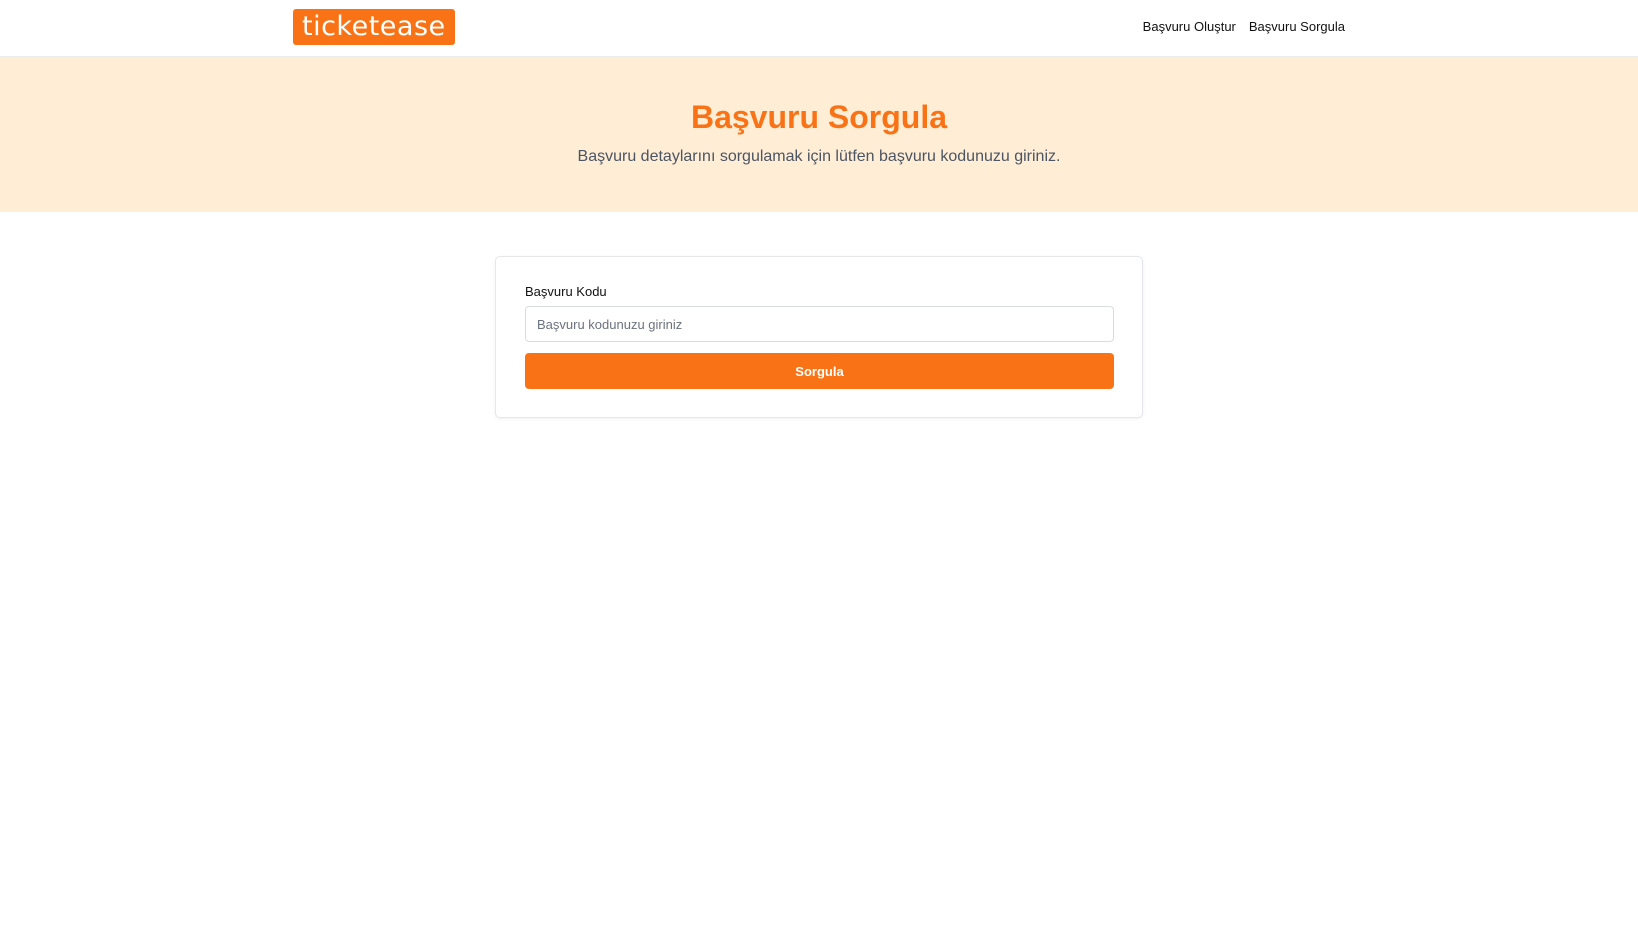 The image size is (1638, 945). I want to click on nav-link-create-application: Başvuru Oluştur, so click(1189, 27).